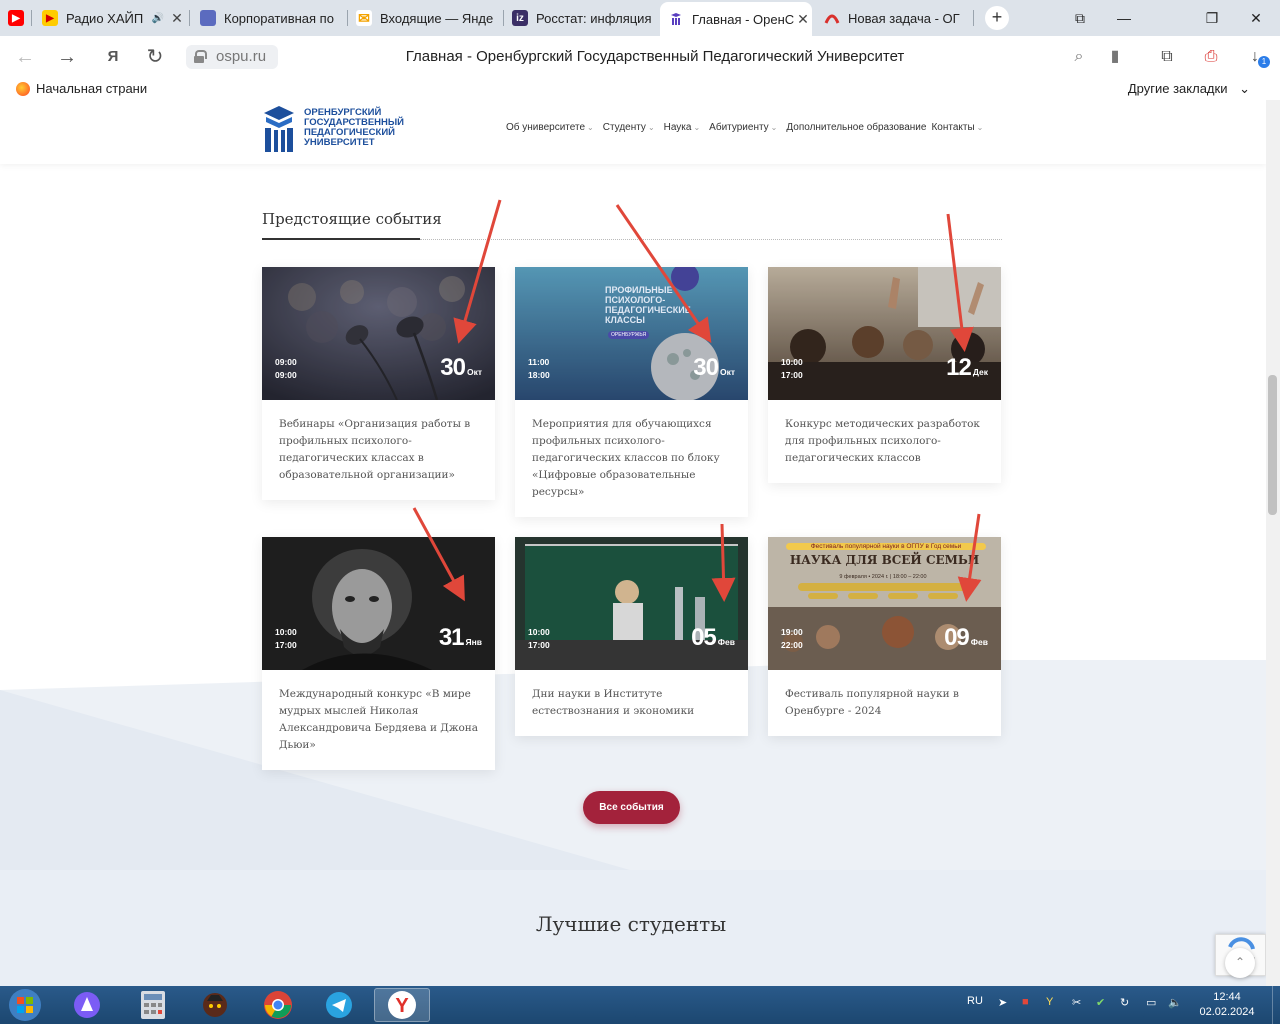 This screenshot has width=1280, height=1028. What do you see at coordinates (378, 333) in the screenshot?
I see `event-image-microphones: 09:00 09:00 30 Окт` at bounding box center [378, 333].